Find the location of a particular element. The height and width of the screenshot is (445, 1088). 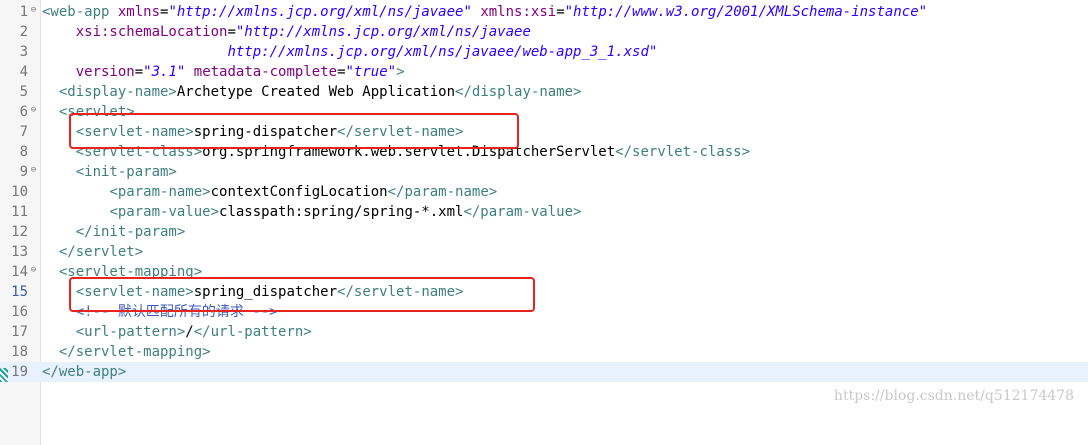

code-token: metadata-complete is located at coordinates (265, 72).